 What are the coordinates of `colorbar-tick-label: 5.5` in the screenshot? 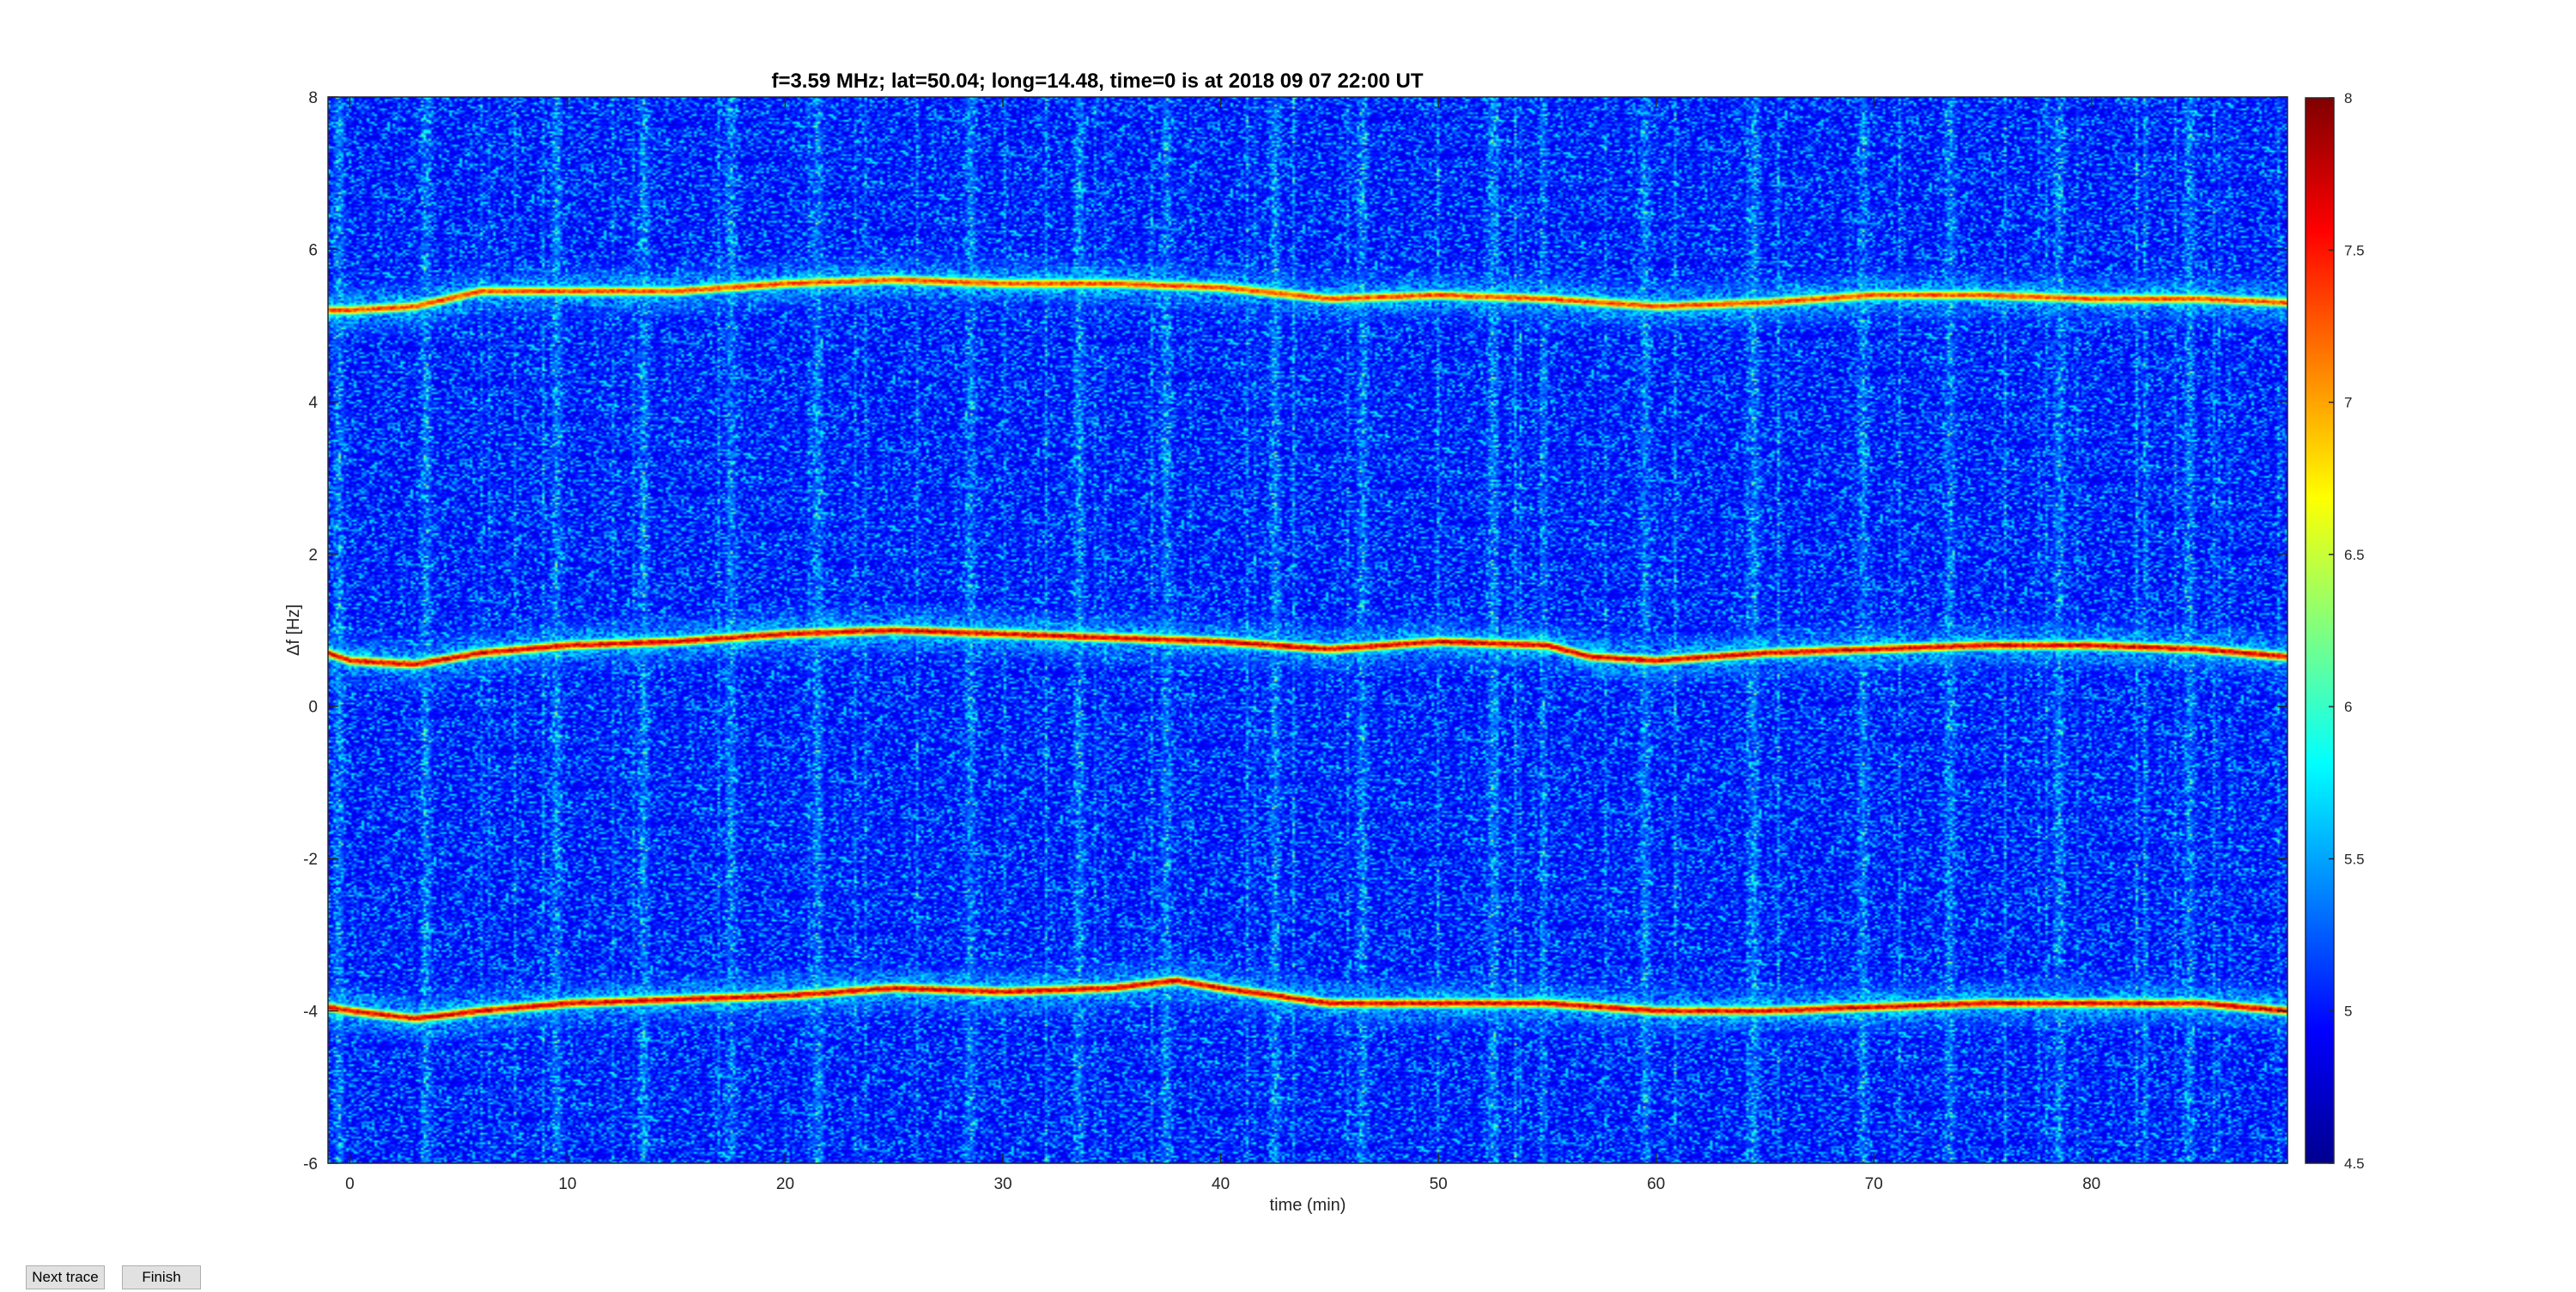 It's located at (2354, 859).